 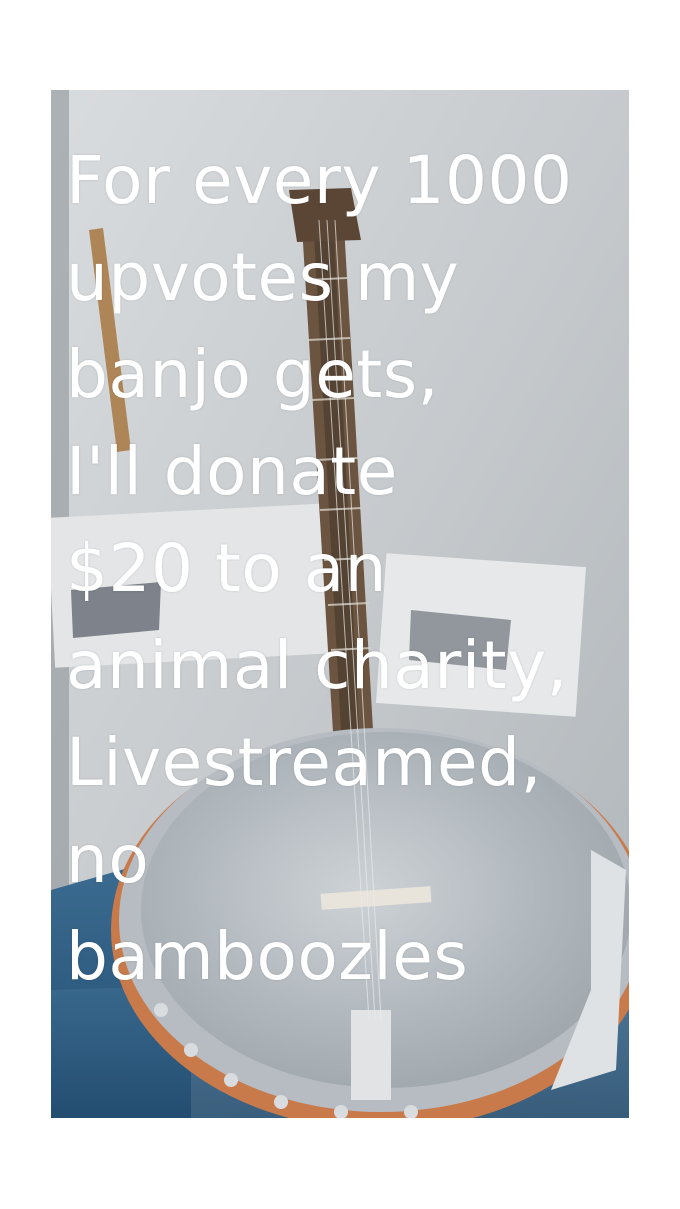 I want to click on caption-line: $20 to an, so click(x=226, y=568).